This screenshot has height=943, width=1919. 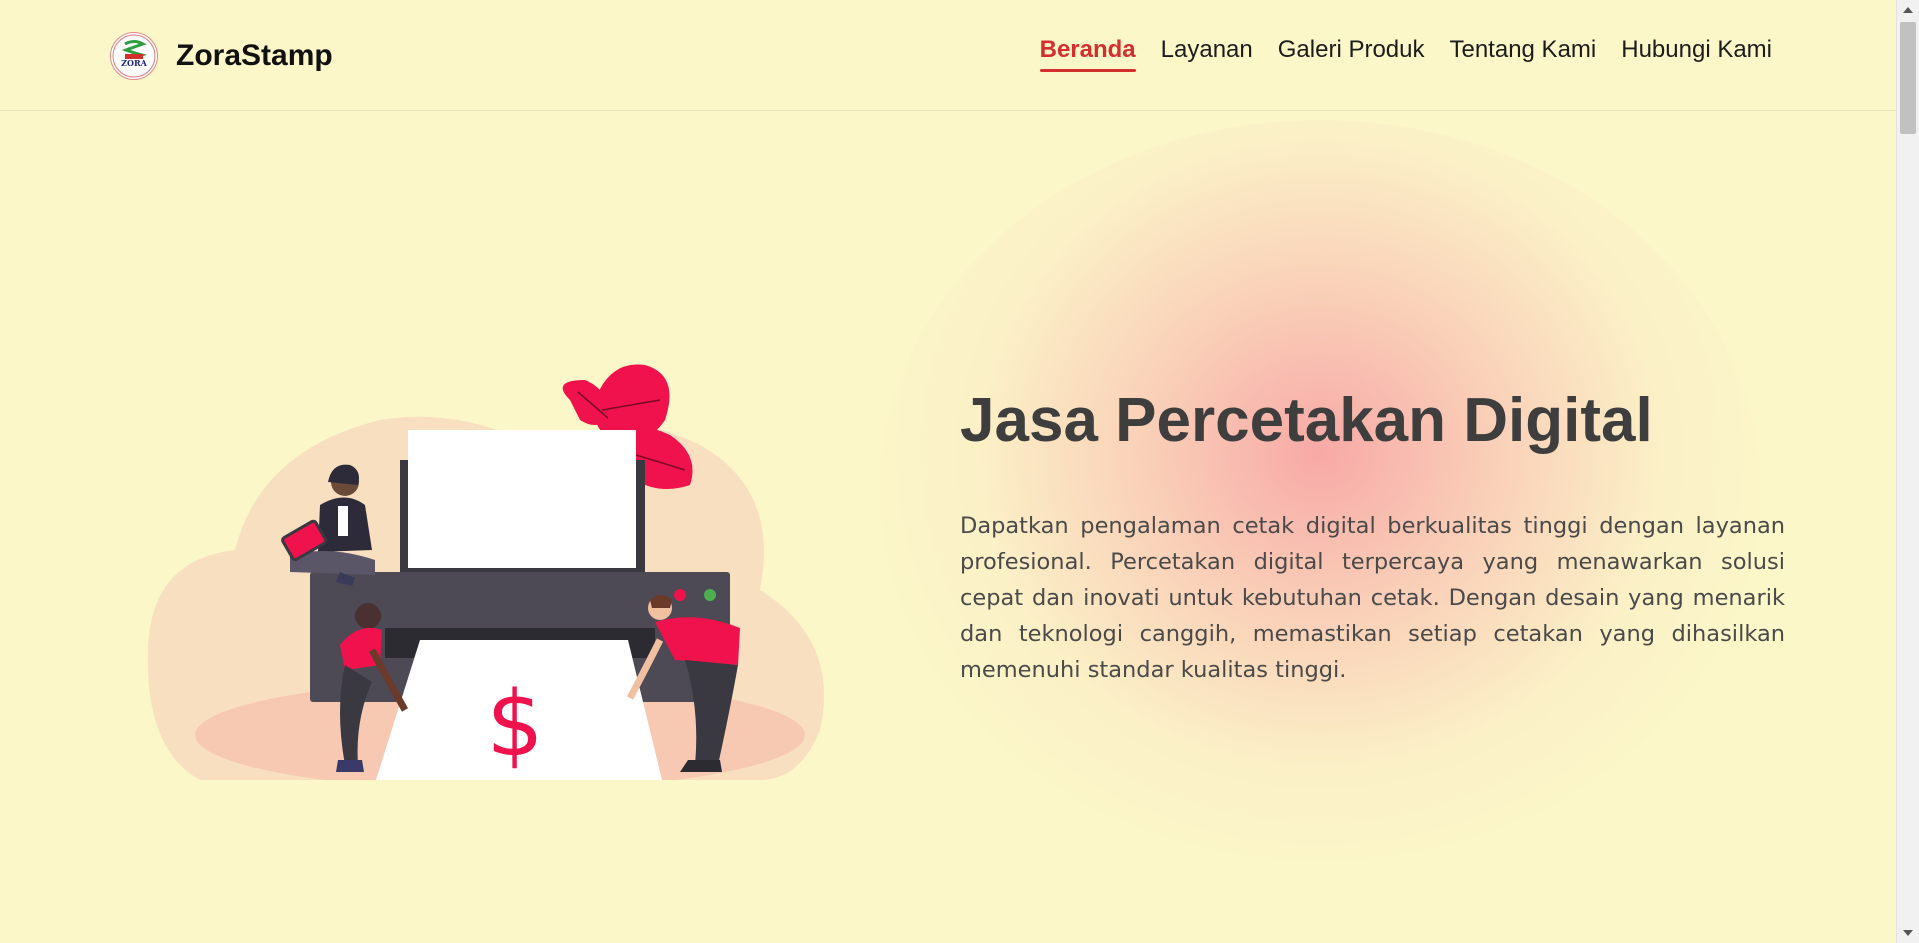 I want to click on printer-light-green, so click(x=710, y=595).